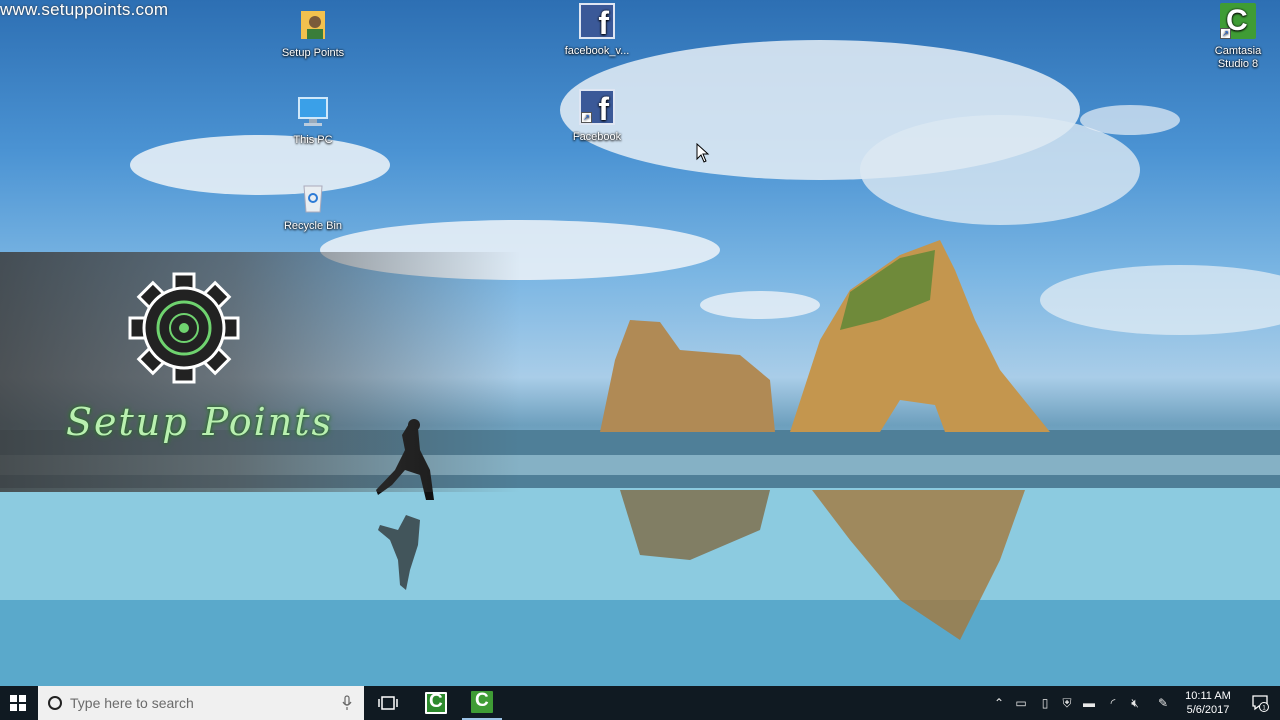  I want to click on wifi-icon: ◜, so click(1113, 703).